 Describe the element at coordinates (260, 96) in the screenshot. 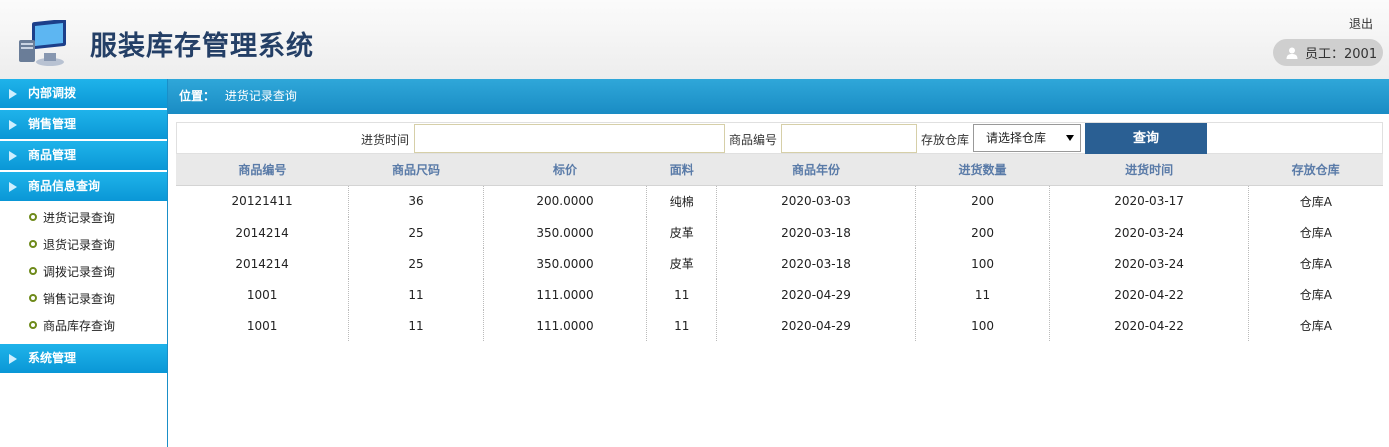

I see `breadcrumb-path: 进货记录查询` at that location.